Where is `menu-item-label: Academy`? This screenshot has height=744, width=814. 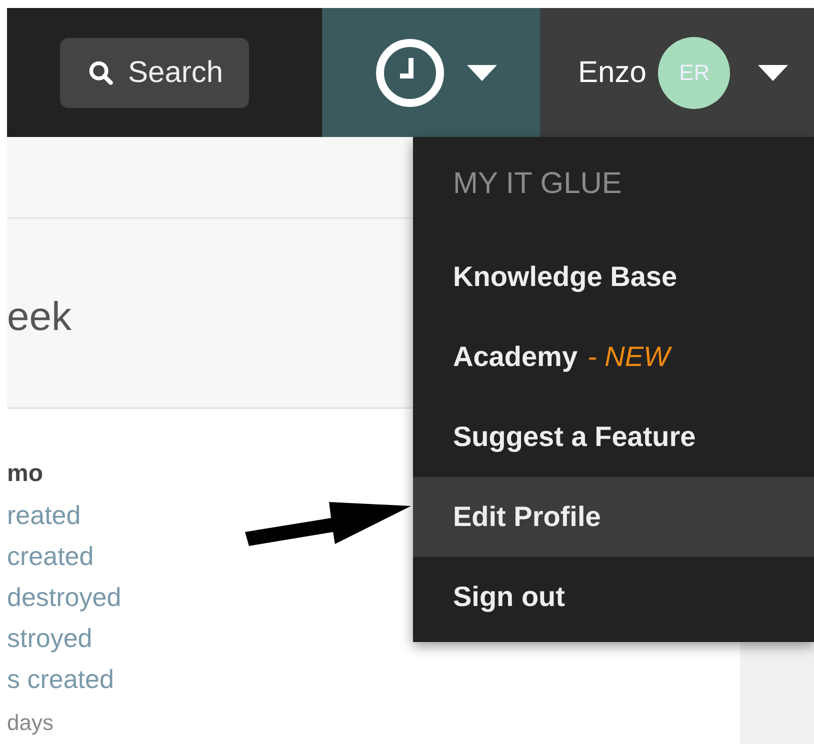 menu-item-label: Academy is located at coordinates (515, 357).